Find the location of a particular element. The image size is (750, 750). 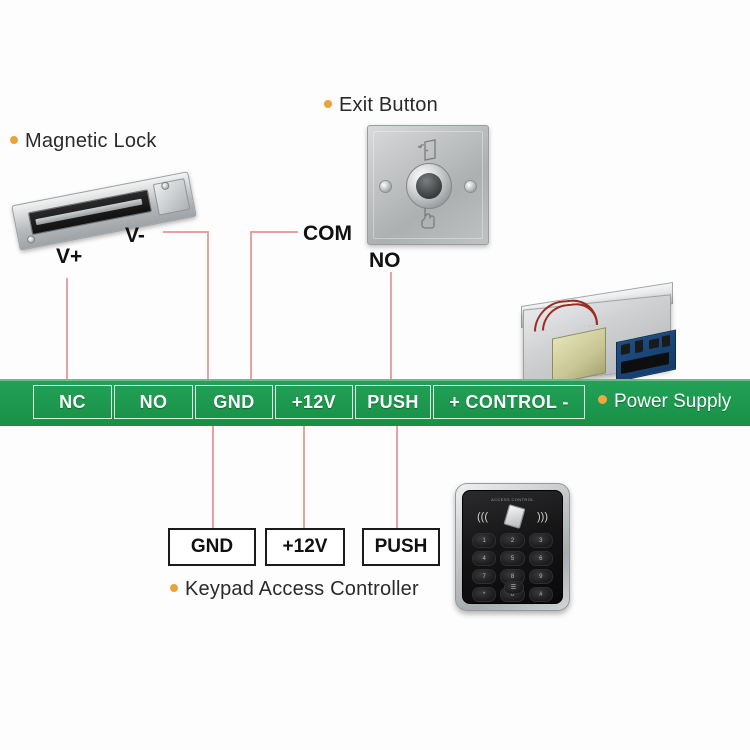

rfid-card-icon is located at coordinates (514, 516).